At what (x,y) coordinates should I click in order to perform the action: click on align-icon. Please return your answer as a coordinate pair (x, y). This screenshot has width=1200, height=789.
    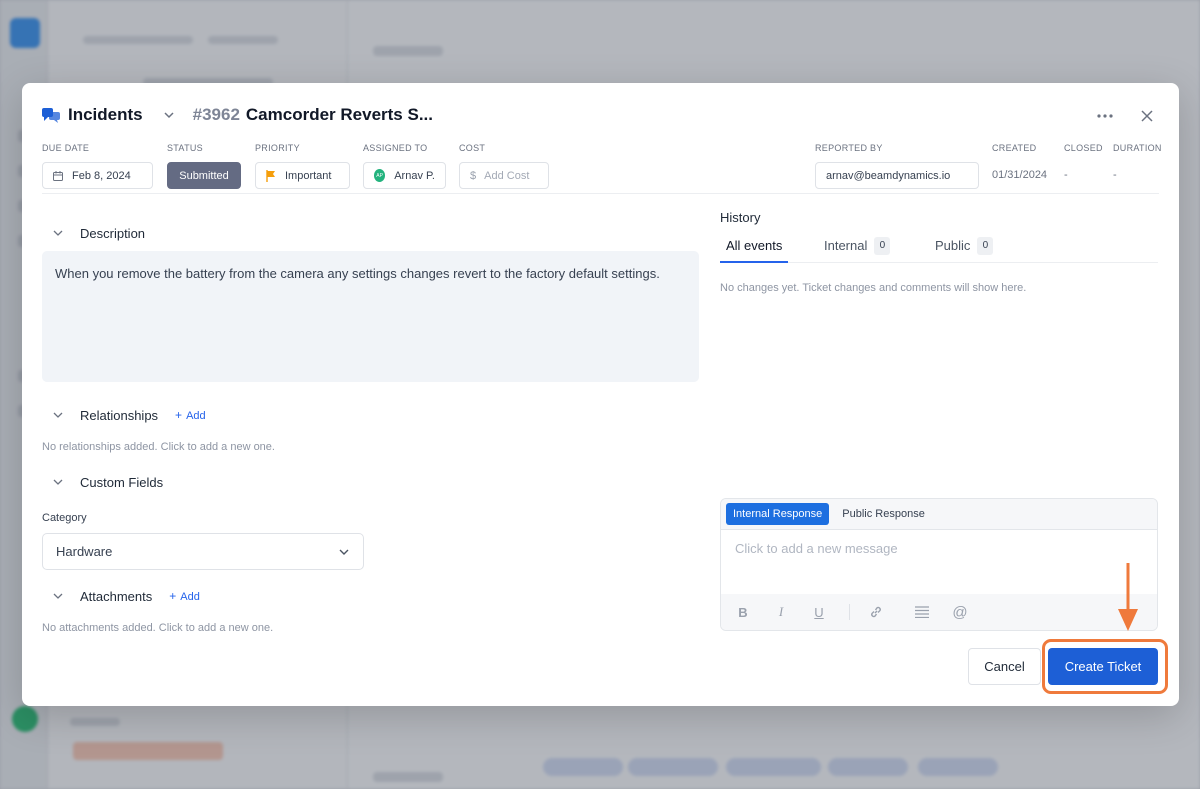
    Looking at the image, I should click on (922, 612).